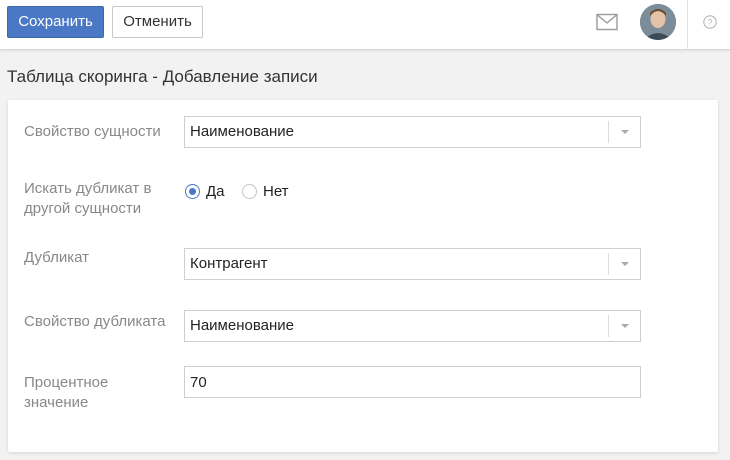 The height and width of the screenshot is (460, 730). What do you see at coordinates (162, 76) in the screenshot?
I see `page-title: Таблица скоринга - Добавление записи` at bounding box center [162, 76].